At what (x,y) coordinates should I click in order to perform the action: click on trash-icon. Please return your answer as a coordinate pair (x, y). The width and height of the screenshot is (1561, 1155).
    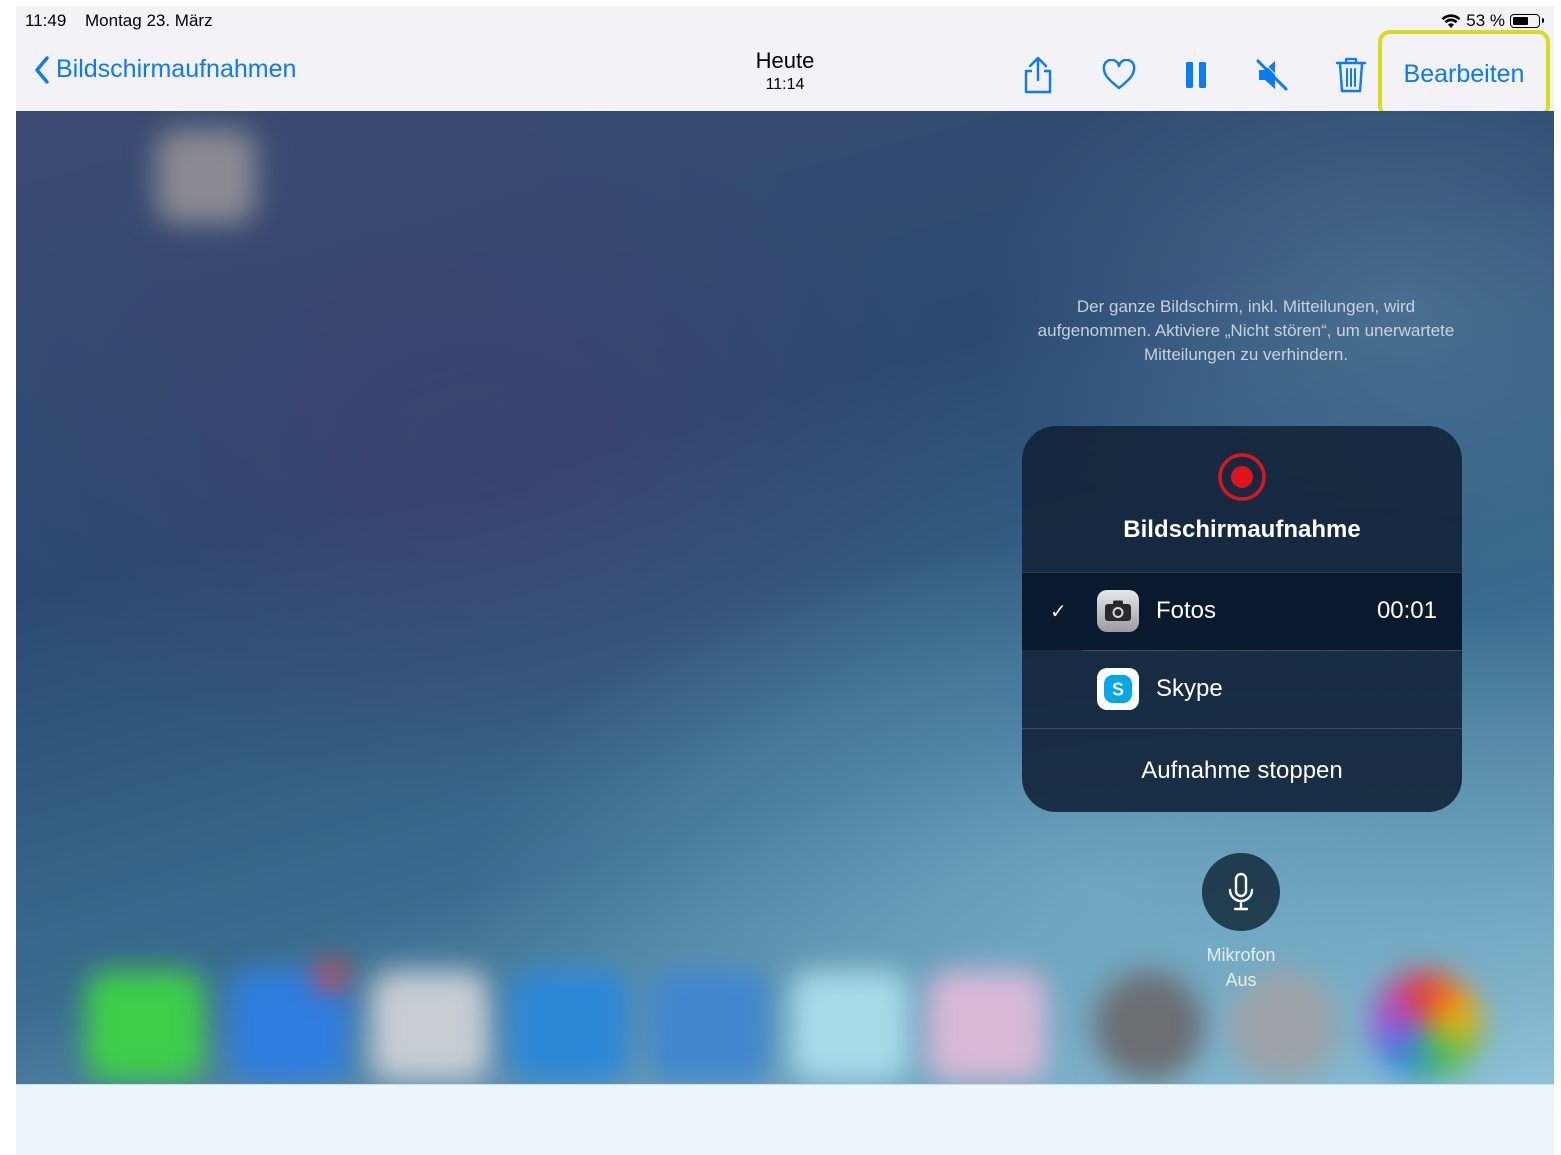
    Looking at the image, I should click on (1351, 75).